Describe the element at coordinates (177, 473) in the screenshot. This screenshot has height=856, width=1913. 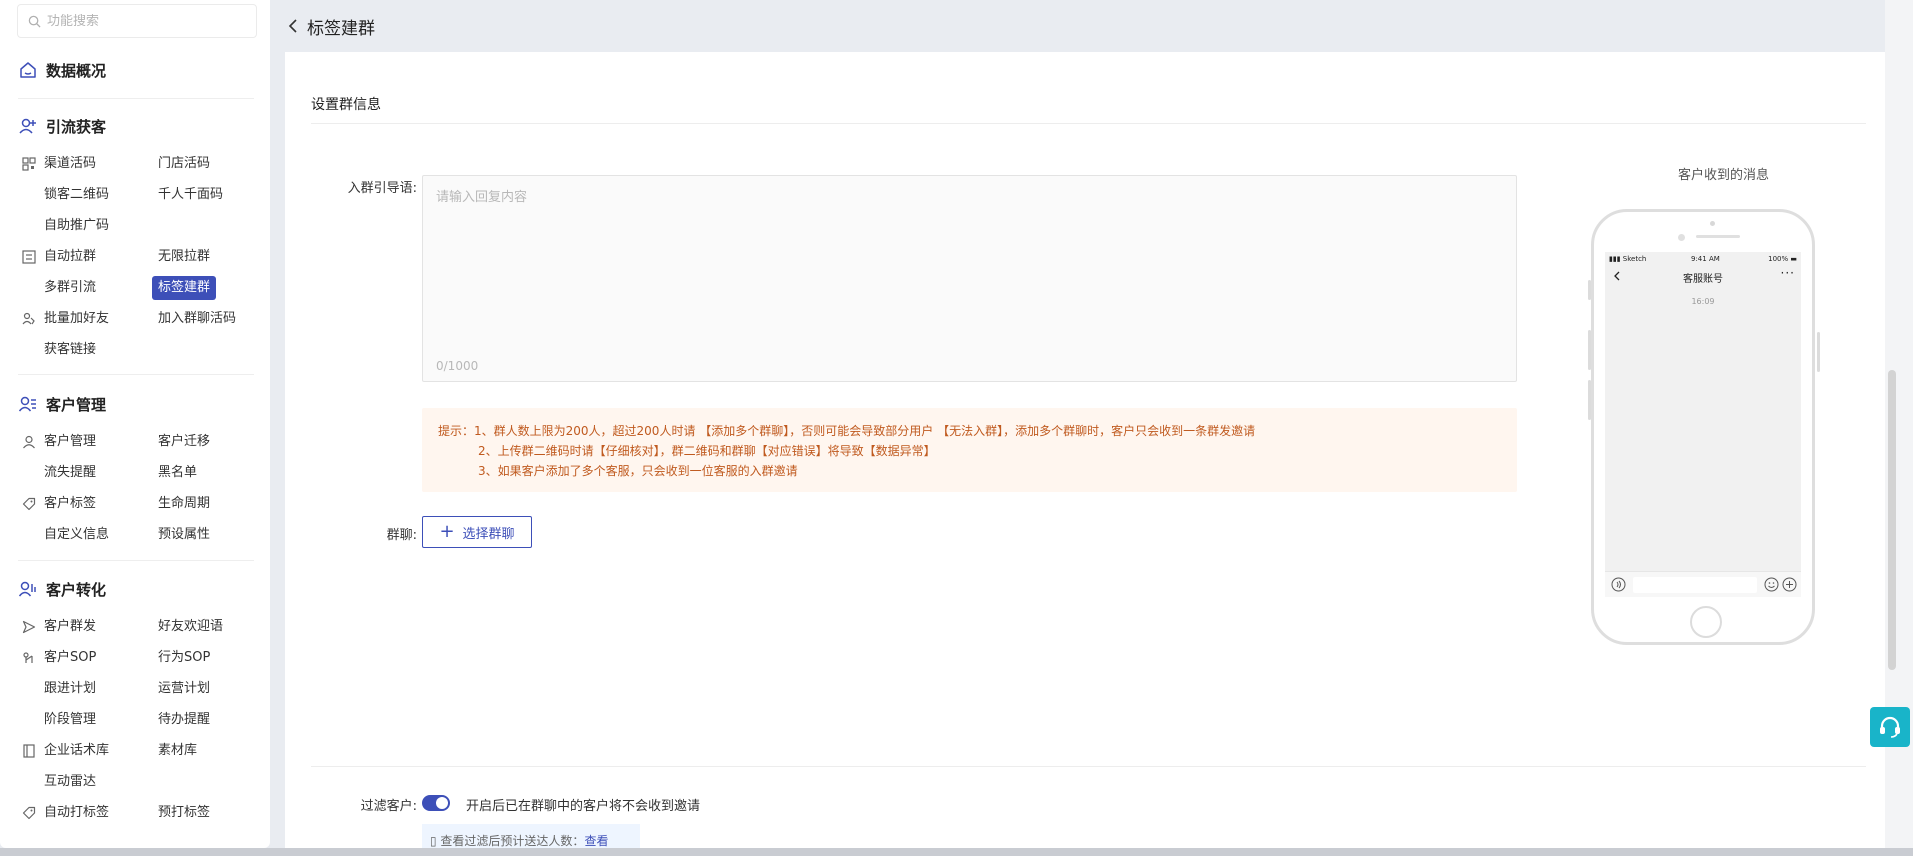
I see `sidebar-item-blacklist: 黑名单` at that location.